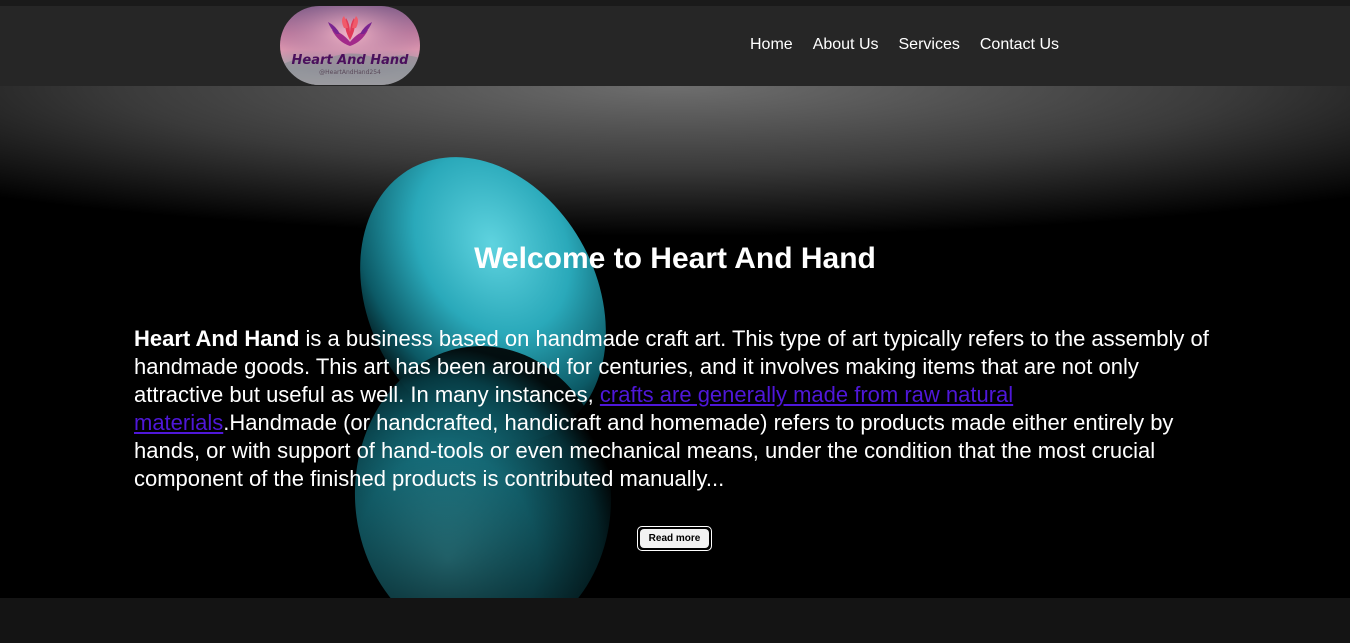  What do you see at coordinates (1019, 45) in the screenshot?
I see `nav-contact-us: Contact Us` at bounding box center [1019, 45].